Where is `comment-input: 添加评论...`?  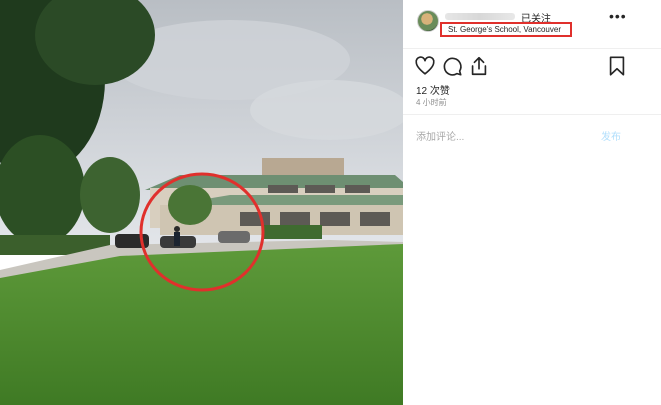 comment-input: 添加评论... is located at coordinates (440, 135).